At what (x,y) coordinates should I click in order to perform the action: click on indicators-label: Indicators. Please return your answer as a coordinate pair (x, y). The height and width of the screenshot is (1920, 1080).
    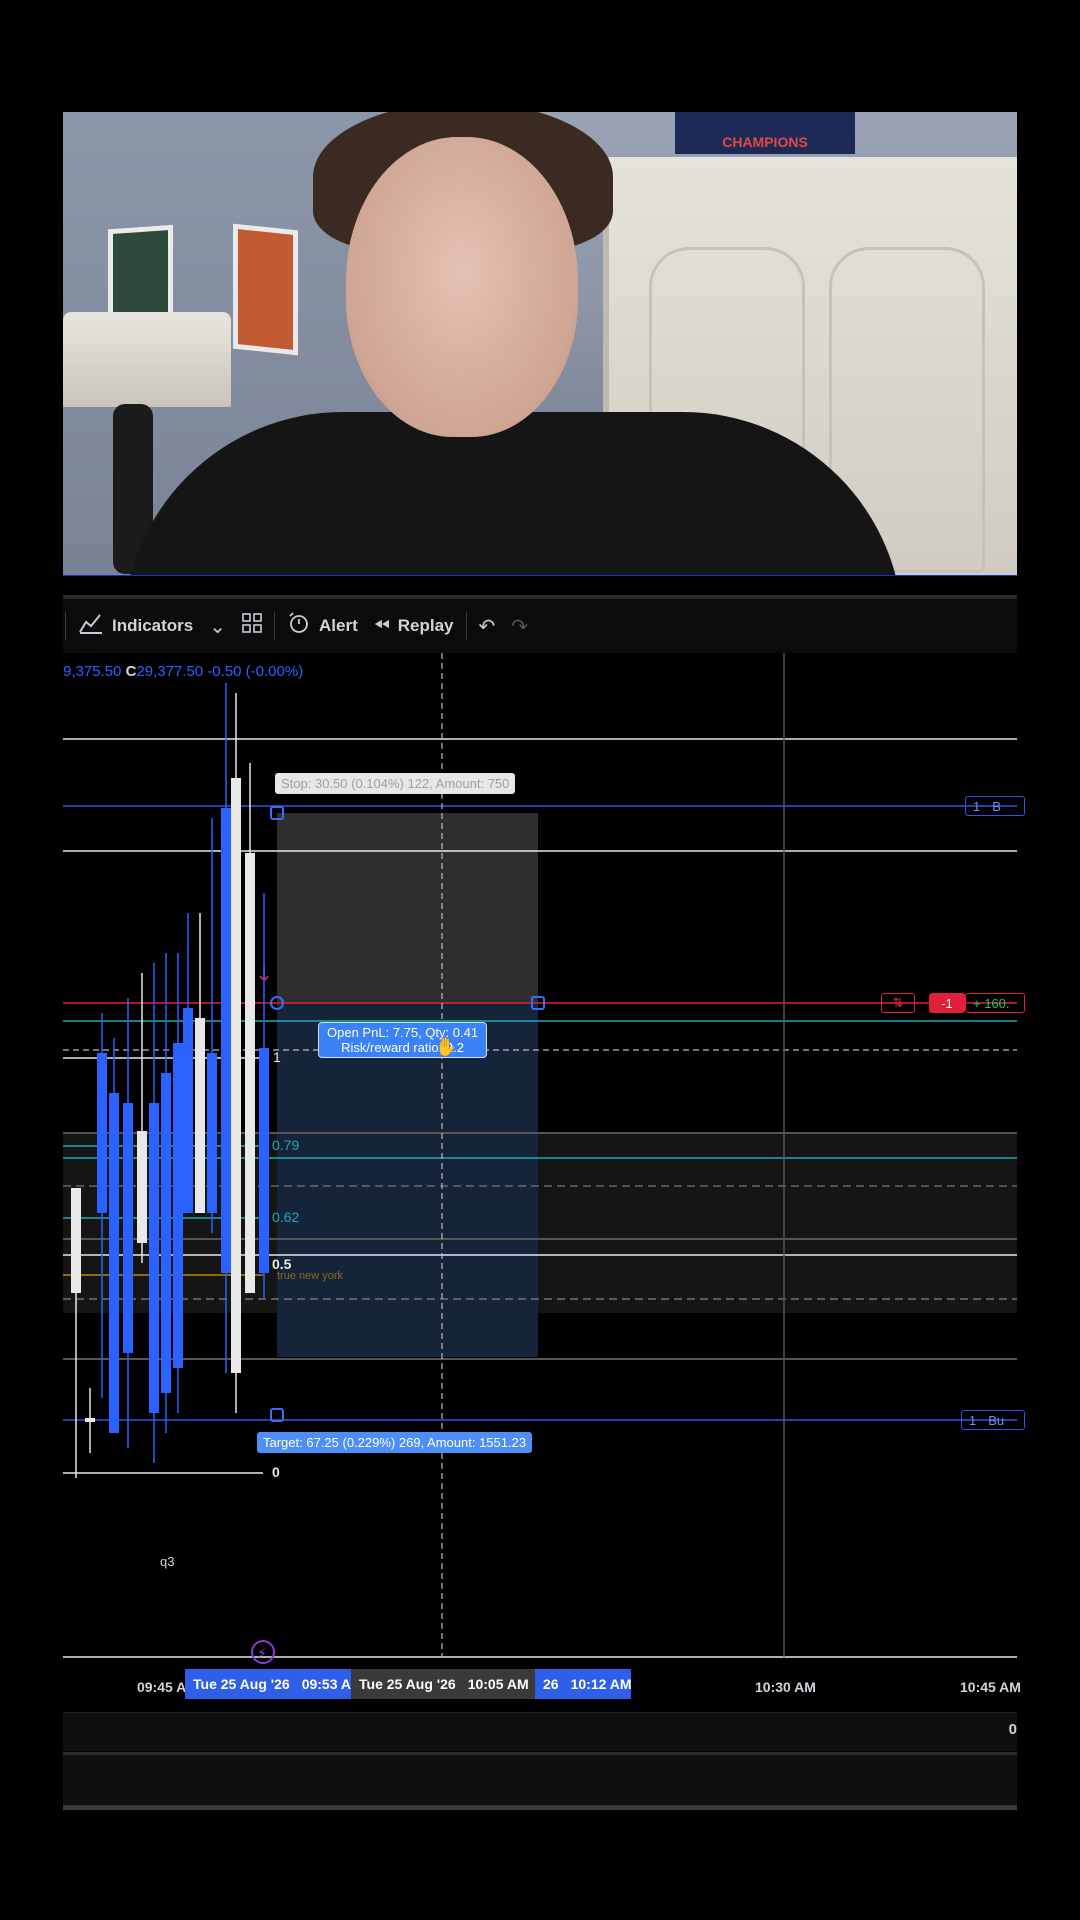
    Looking at the image, I should click on (153, 625).